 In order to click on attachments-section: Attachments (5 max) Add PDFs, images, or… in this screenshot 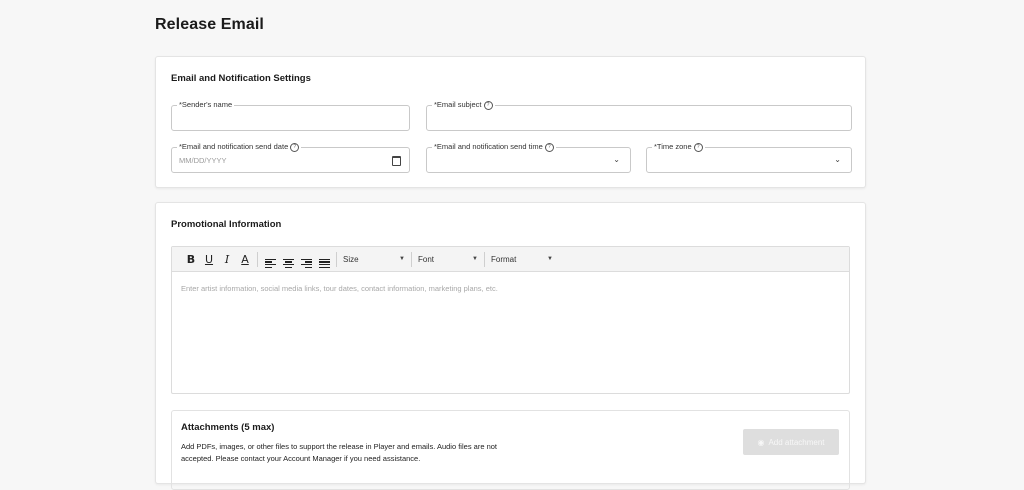, I will do `click(510, 450)`.